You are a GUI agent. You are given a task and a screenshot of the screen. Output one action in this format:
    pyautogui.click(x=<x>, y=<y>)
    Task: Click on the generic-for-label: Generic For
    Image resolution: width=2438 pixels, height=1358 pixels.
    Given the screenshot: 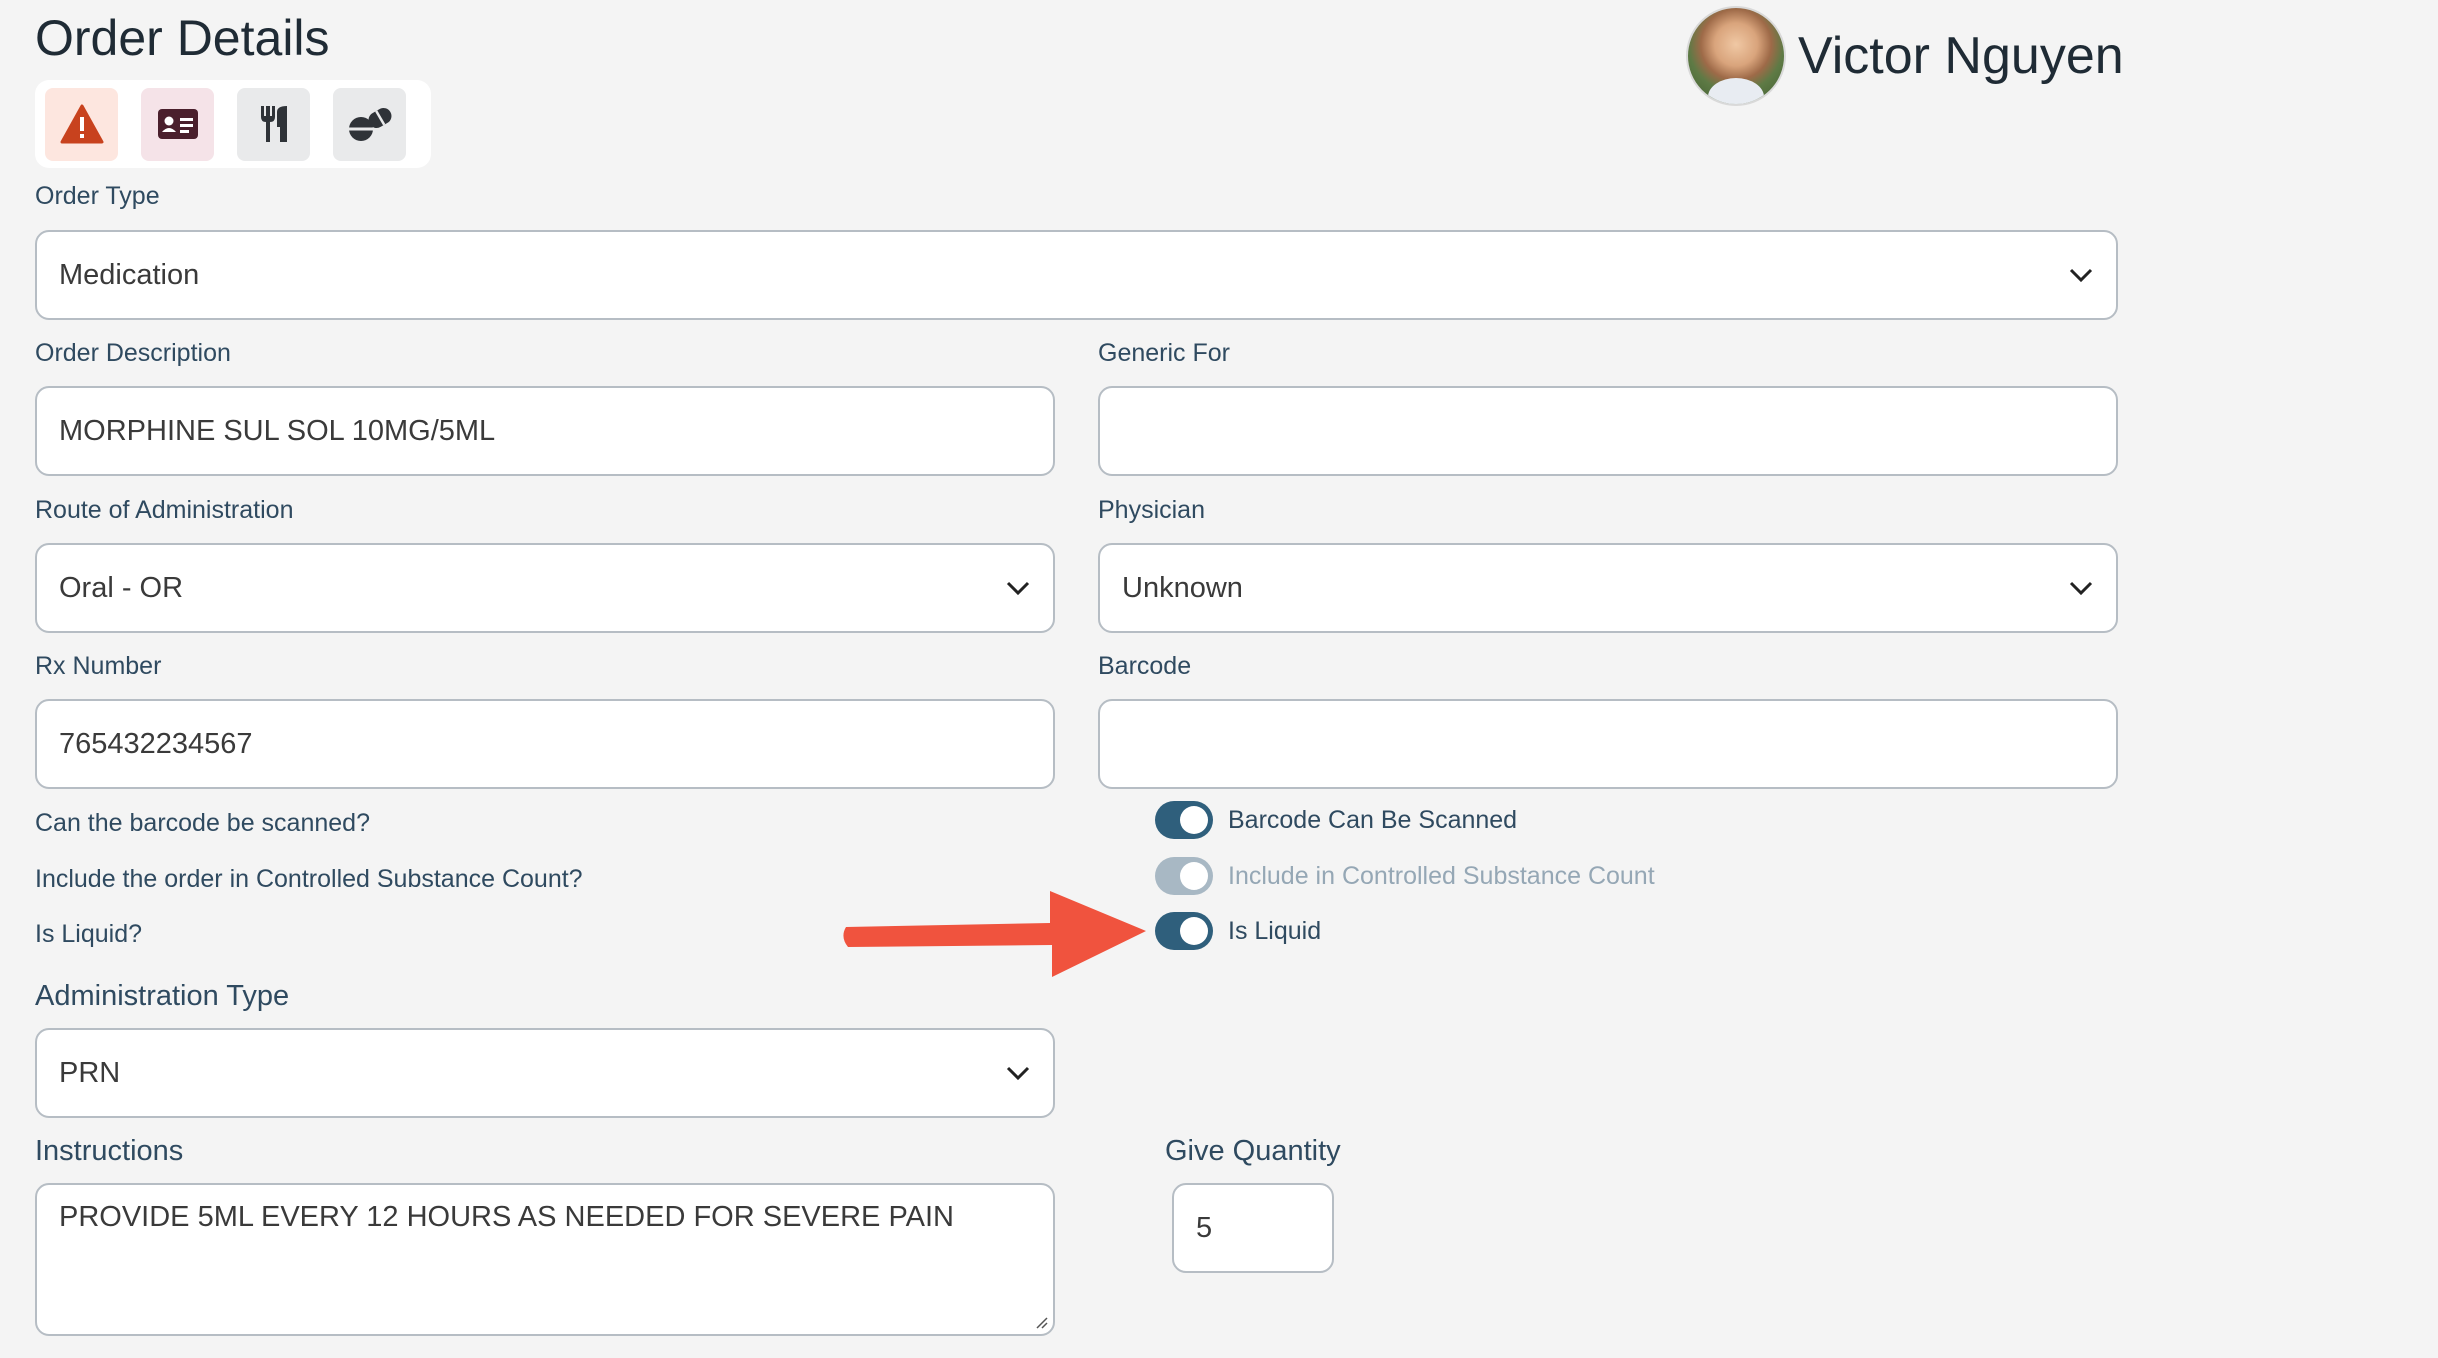 What is the action you would take?
    pyautogui.click(x=1164, y=353)
    